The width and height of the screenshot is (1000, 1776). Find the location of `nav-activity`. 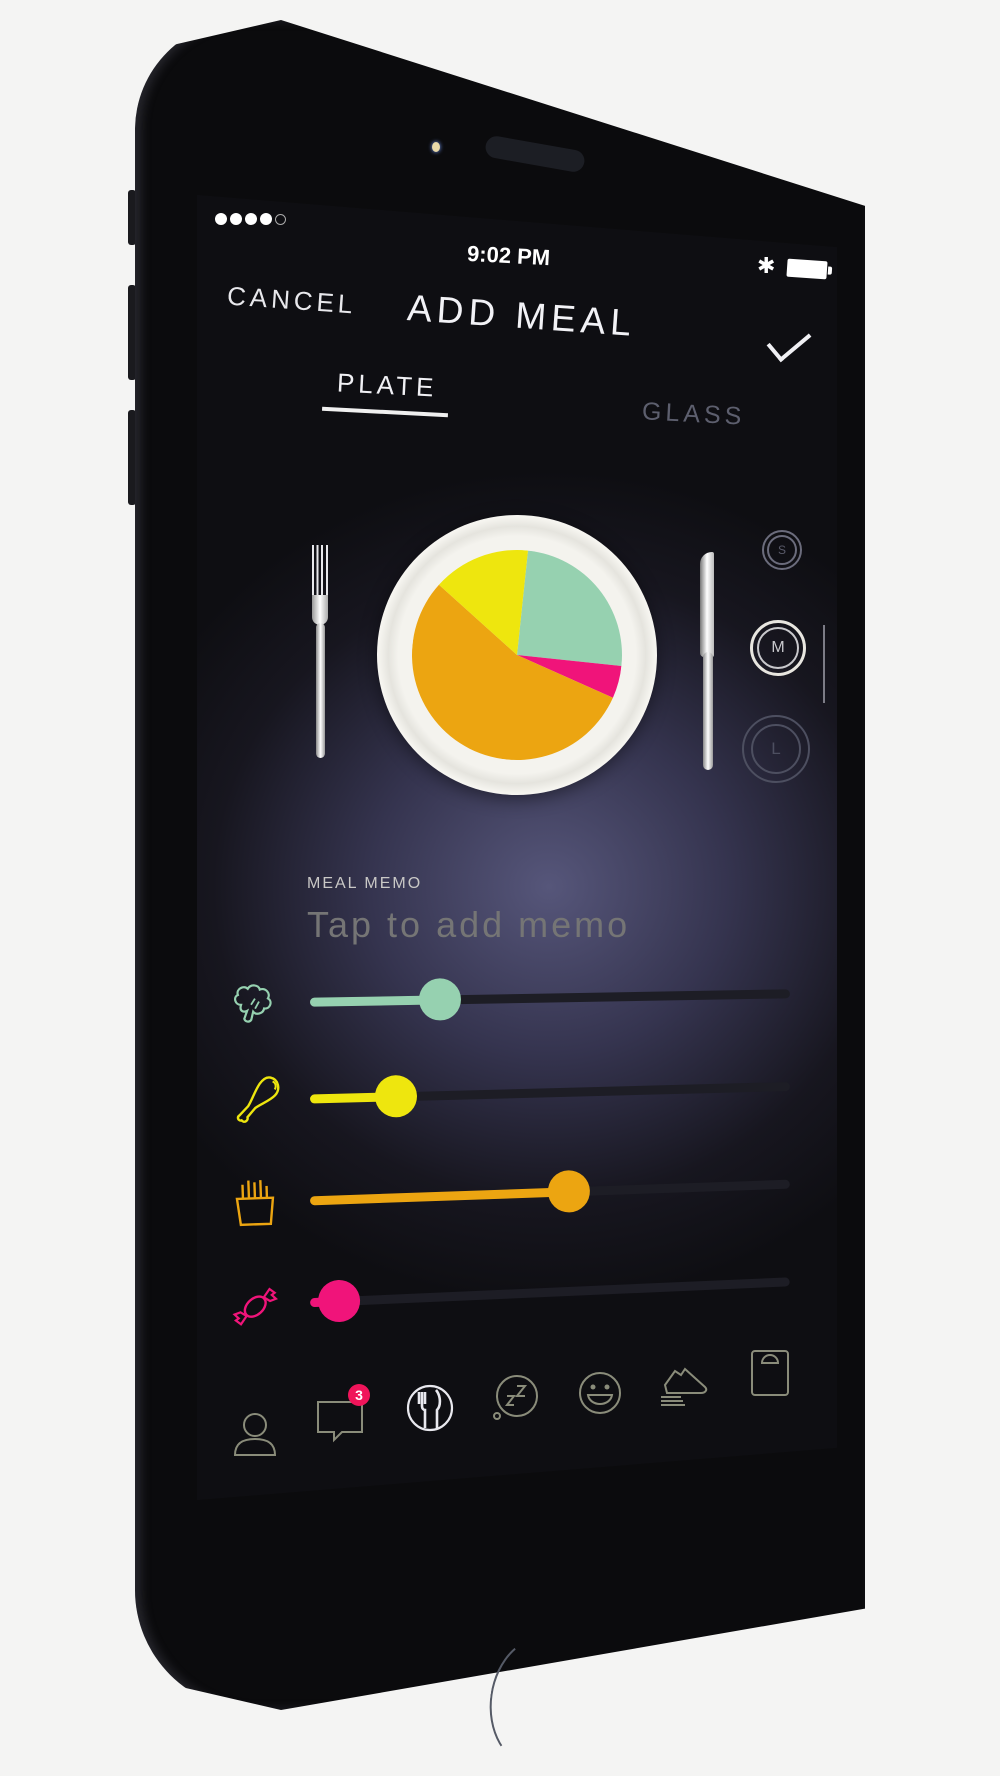

nav-activity is located at coordinates (685, 1383).